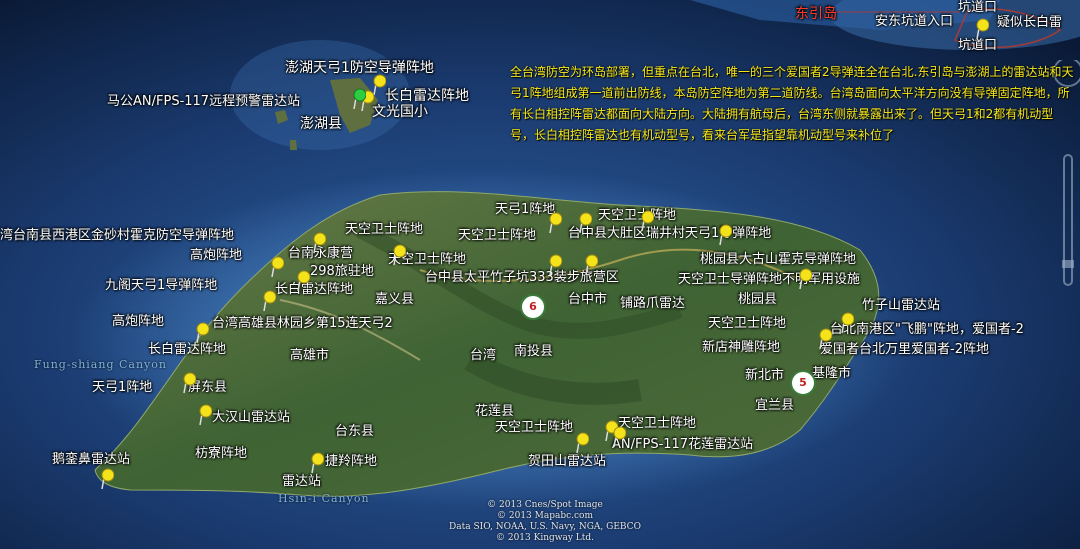 This screenshot has height=549, width=1080. I want to click on label-changbai-ph: 长白雷达阵地, so click(427, 96).